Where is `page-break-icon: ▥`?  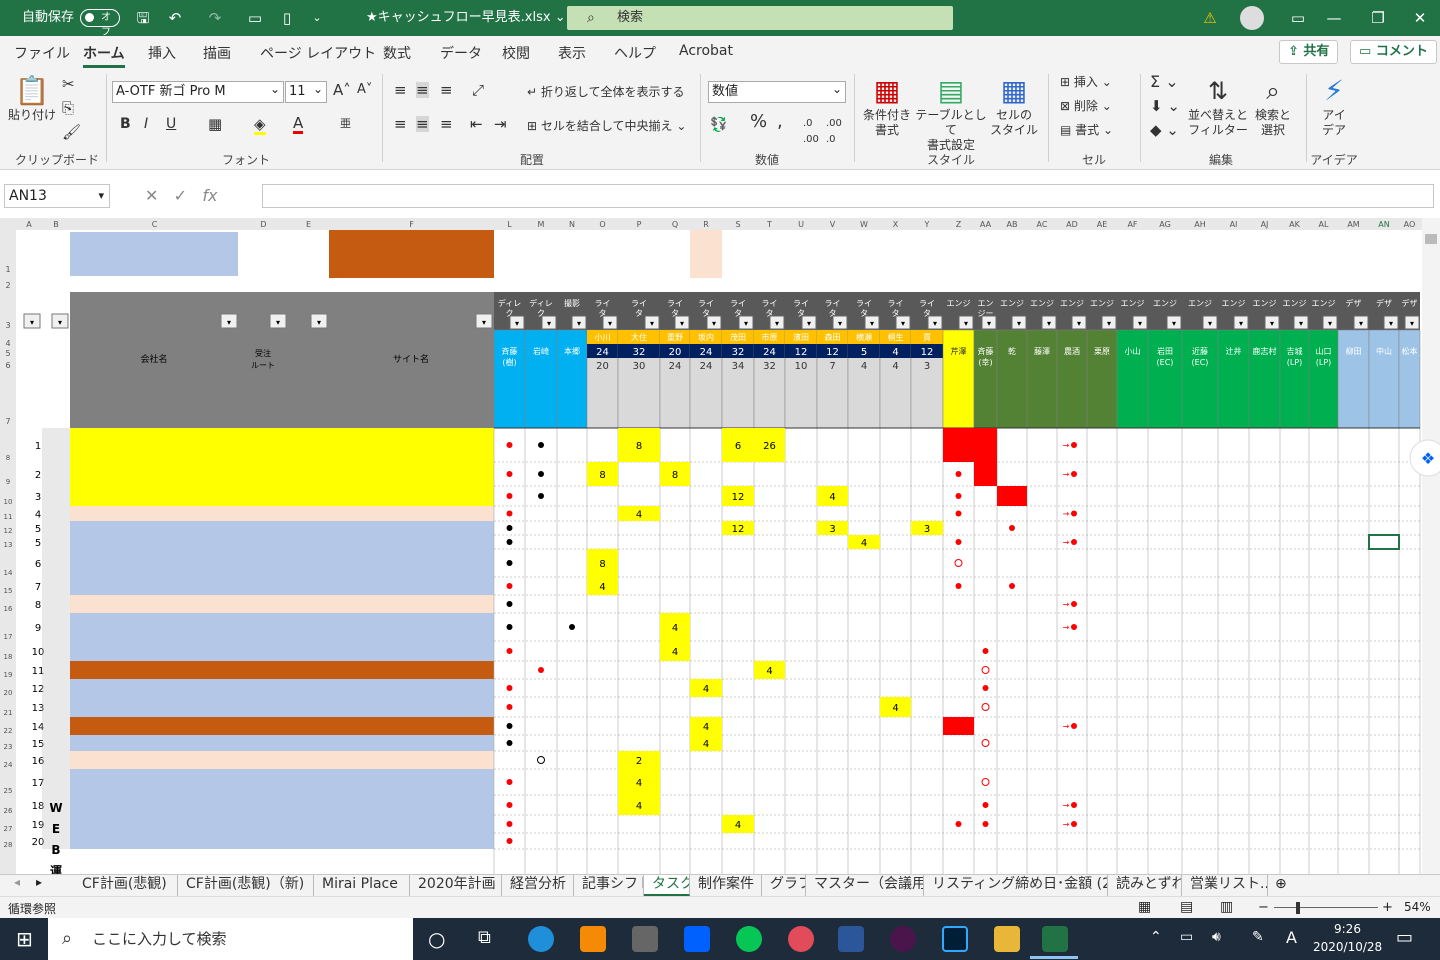 page-break-icon: ▥ is located at coordinates (1226, 907).